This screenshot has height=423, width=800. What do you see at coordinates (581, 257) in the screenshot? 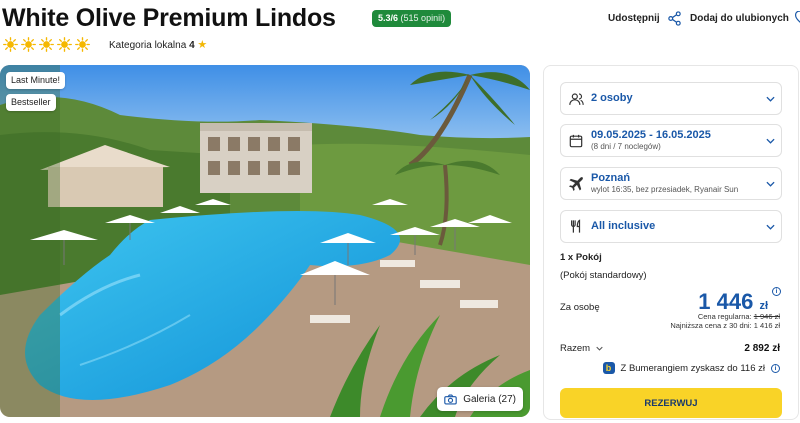
I see `room-count: 1 x Pokój` at bounding box center [581, 257].